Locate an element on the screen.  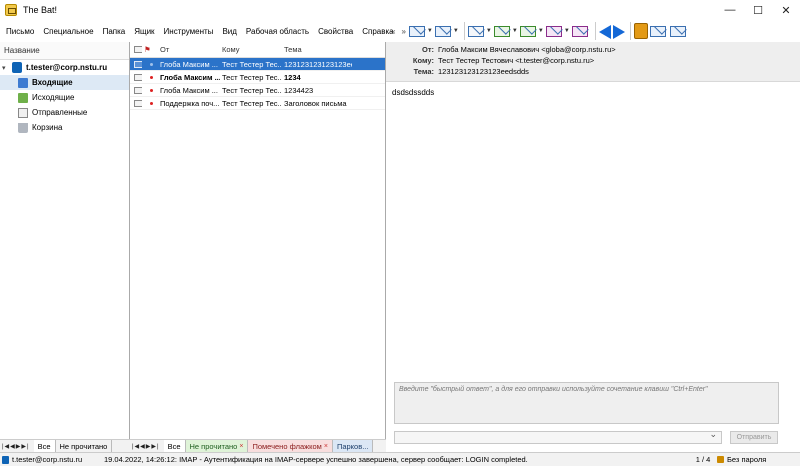
reply-all-button: ▼ is located at coordinates (531, 31).